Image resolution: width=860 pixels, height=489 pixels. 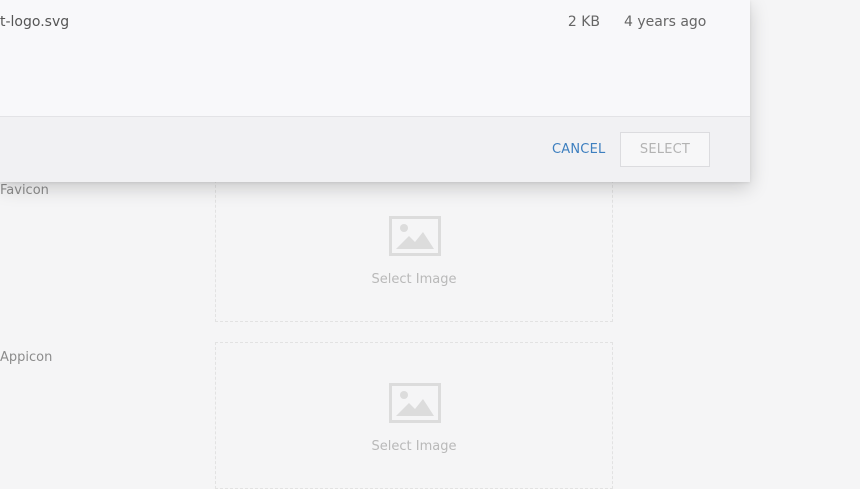 I want to click on appicon-image-picker: Select Image, so click(x=414, y=415).